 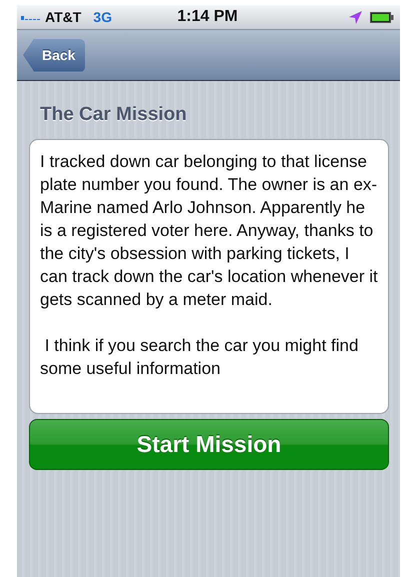 What do you see at coordinates (102, 17) in the screenshot?
I see `network-type: 3G` at bounding box center [102, 17].